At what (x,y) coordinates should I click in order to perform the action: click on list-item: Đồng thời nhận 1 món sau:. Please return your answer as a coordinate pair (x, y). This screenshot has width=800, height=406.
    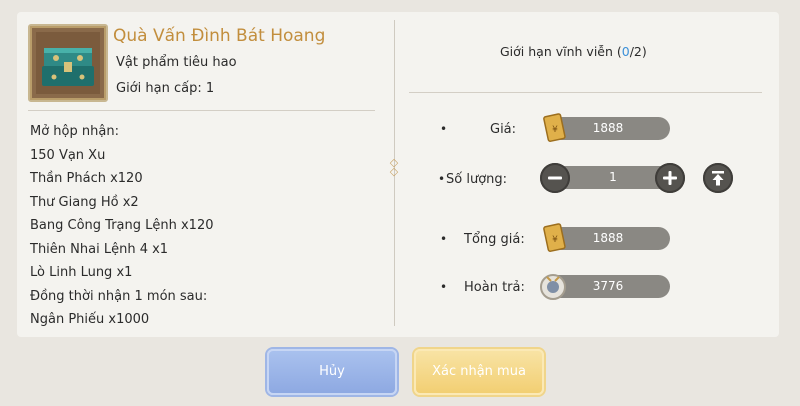
    Looking at the image, I should click on (119, 296).